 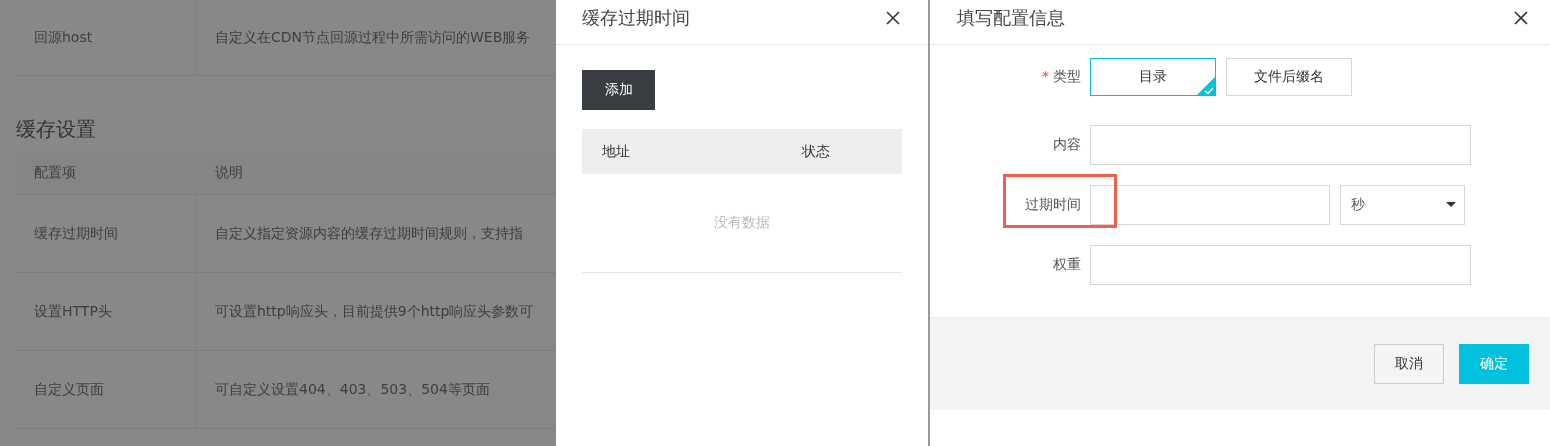 What do you see at coordinates (1153, 77) in the screenshot?
I see `option-button: 目录` at bounding box center [1153, 77].